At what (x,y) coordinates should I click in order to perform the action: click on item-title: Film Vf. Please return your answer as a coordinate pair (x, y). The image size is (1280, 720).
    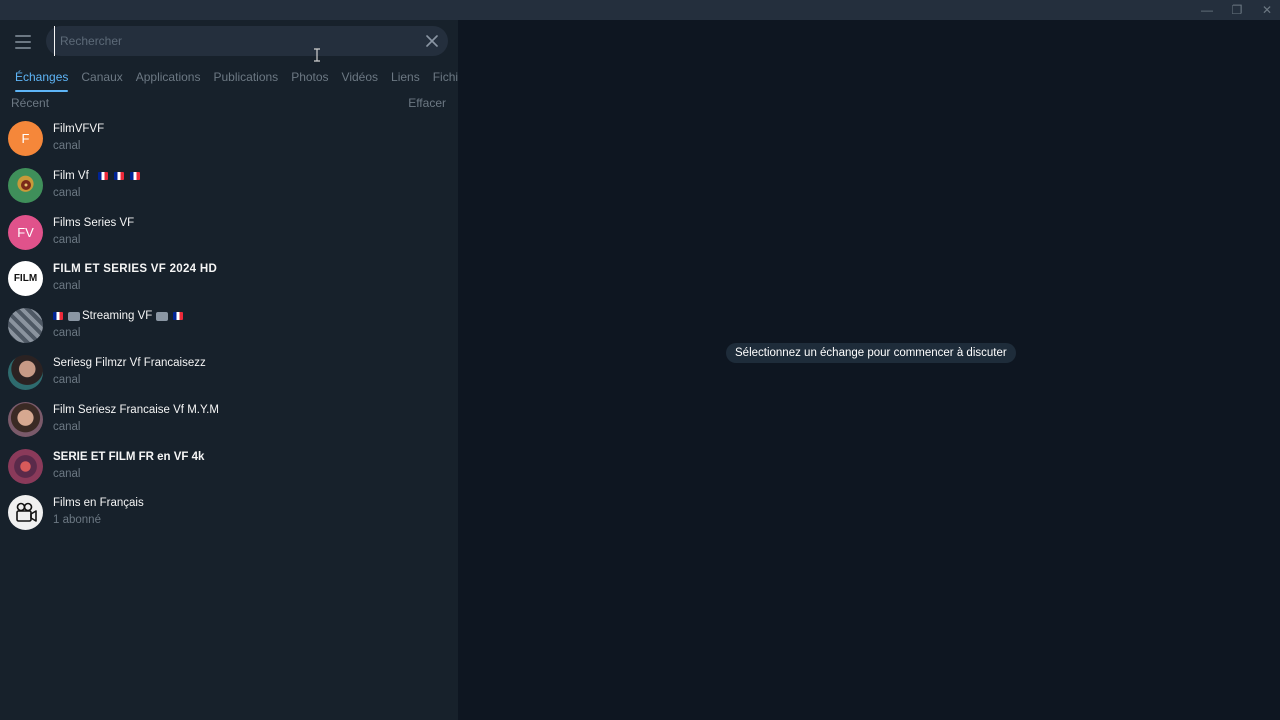
    Looking at the image, I should click on (98, 176).